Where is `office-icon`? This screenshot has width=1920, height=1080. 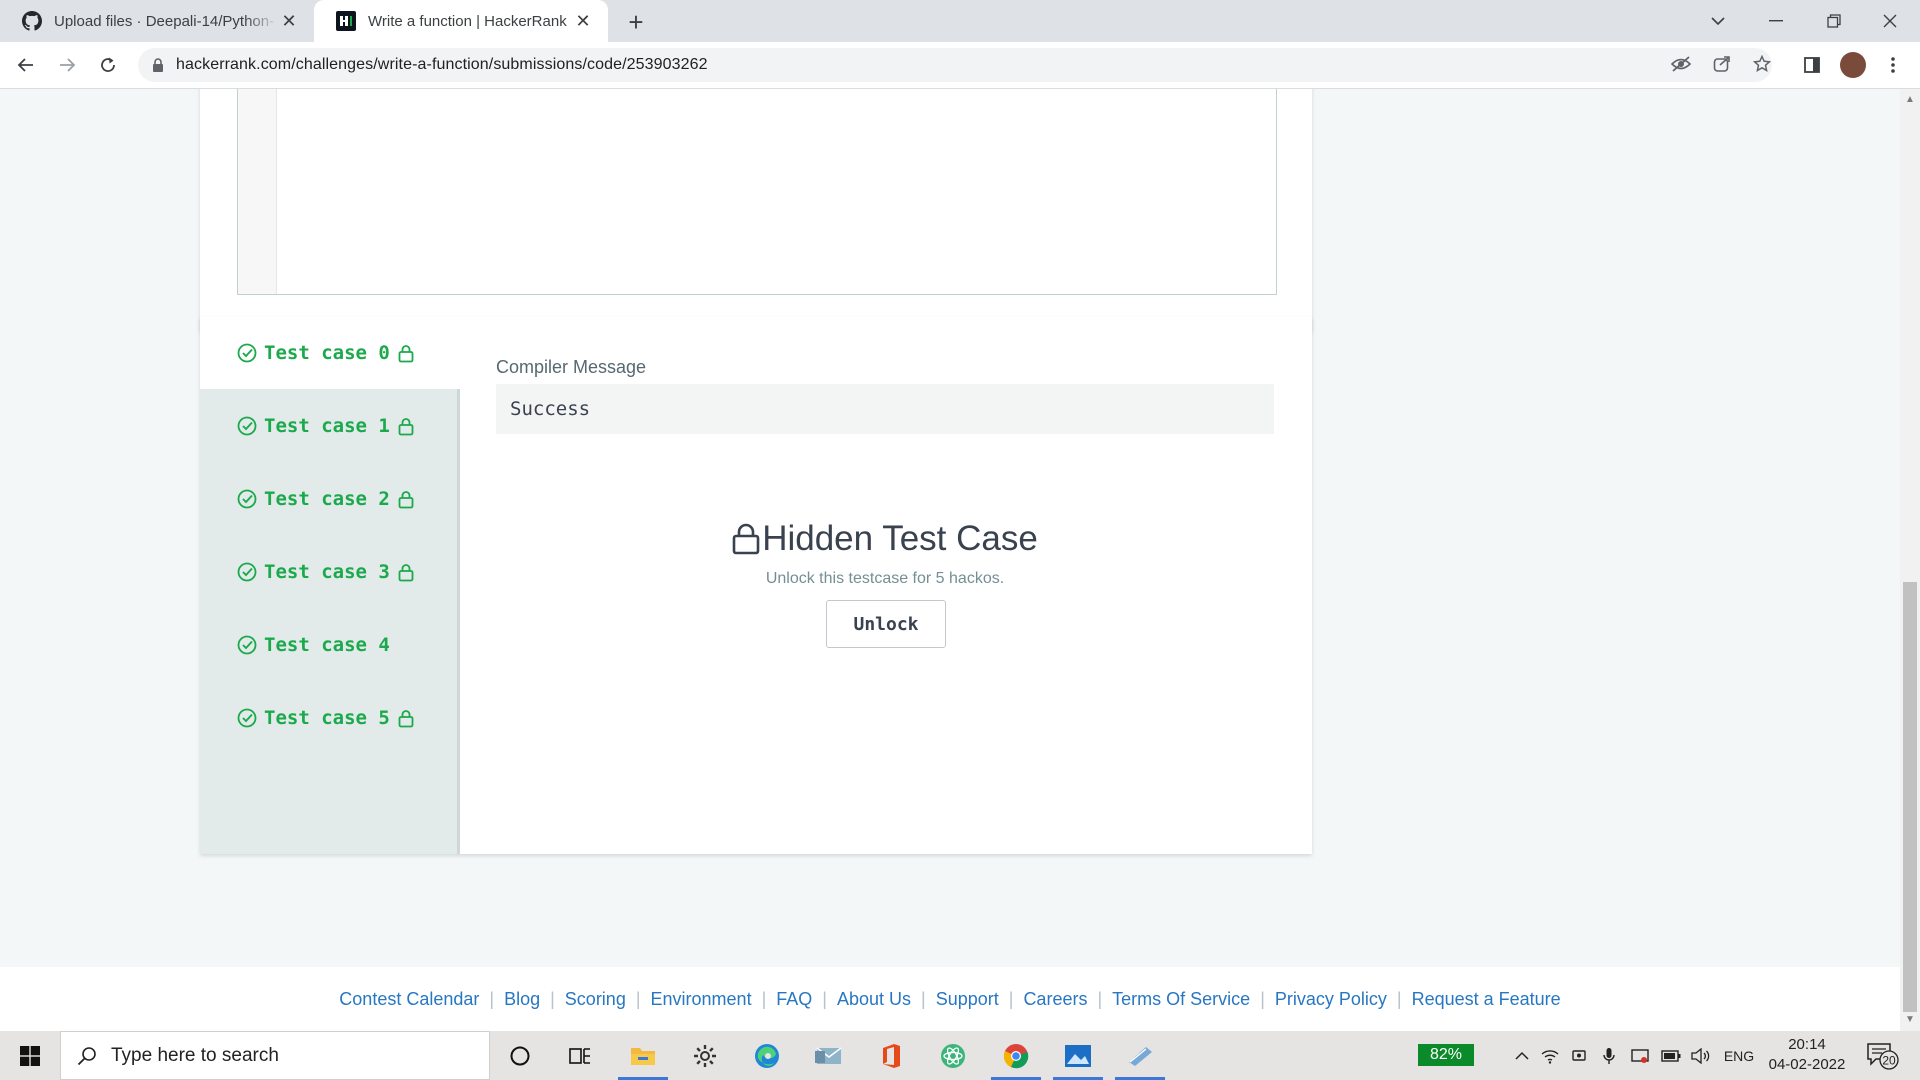
office-icon is located at coordinates (891, 1055).